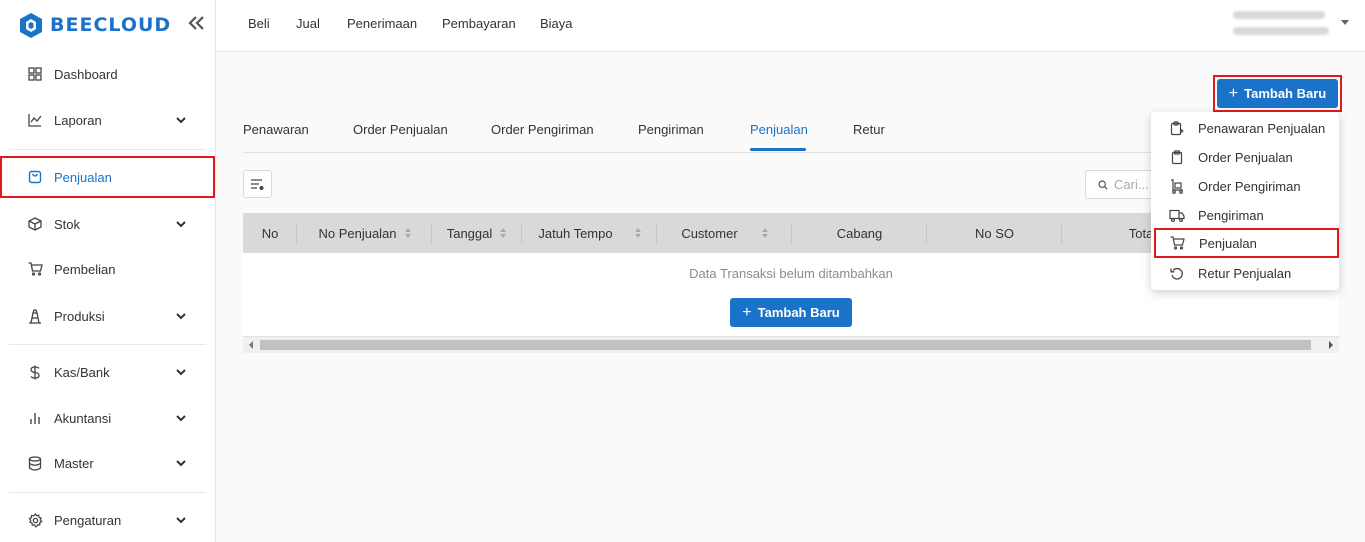 The width and height of the screenshot is (1365, 542). I want to click on database-icon, so click(35, 463).